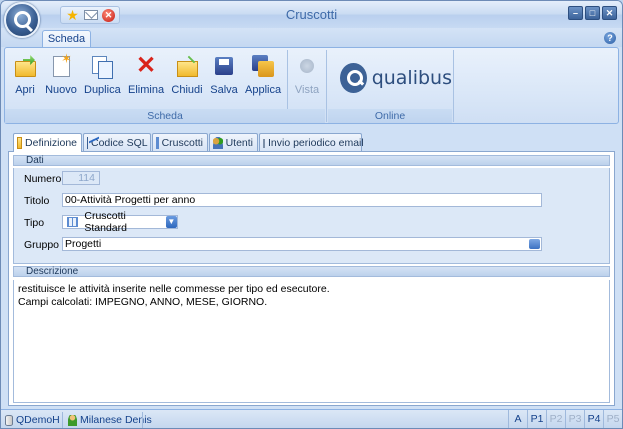  What do you see at coordinates (574, 419) in the screenshot?
I see `status-indicator-p3: P3` at bounding box center [574, 419].